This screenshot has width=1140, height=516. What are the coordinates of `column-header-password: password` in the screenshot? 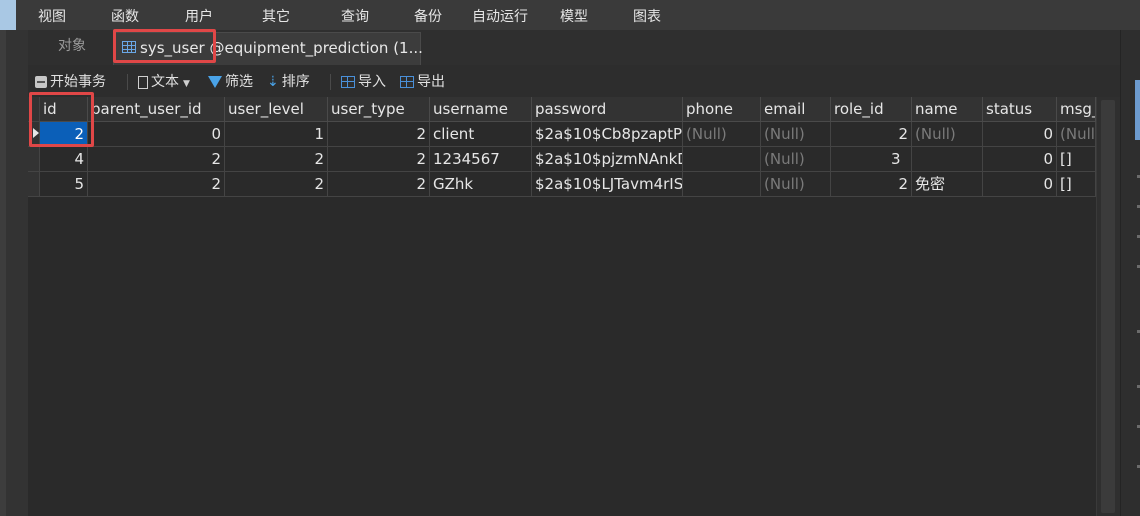 It's located at (607, 109).